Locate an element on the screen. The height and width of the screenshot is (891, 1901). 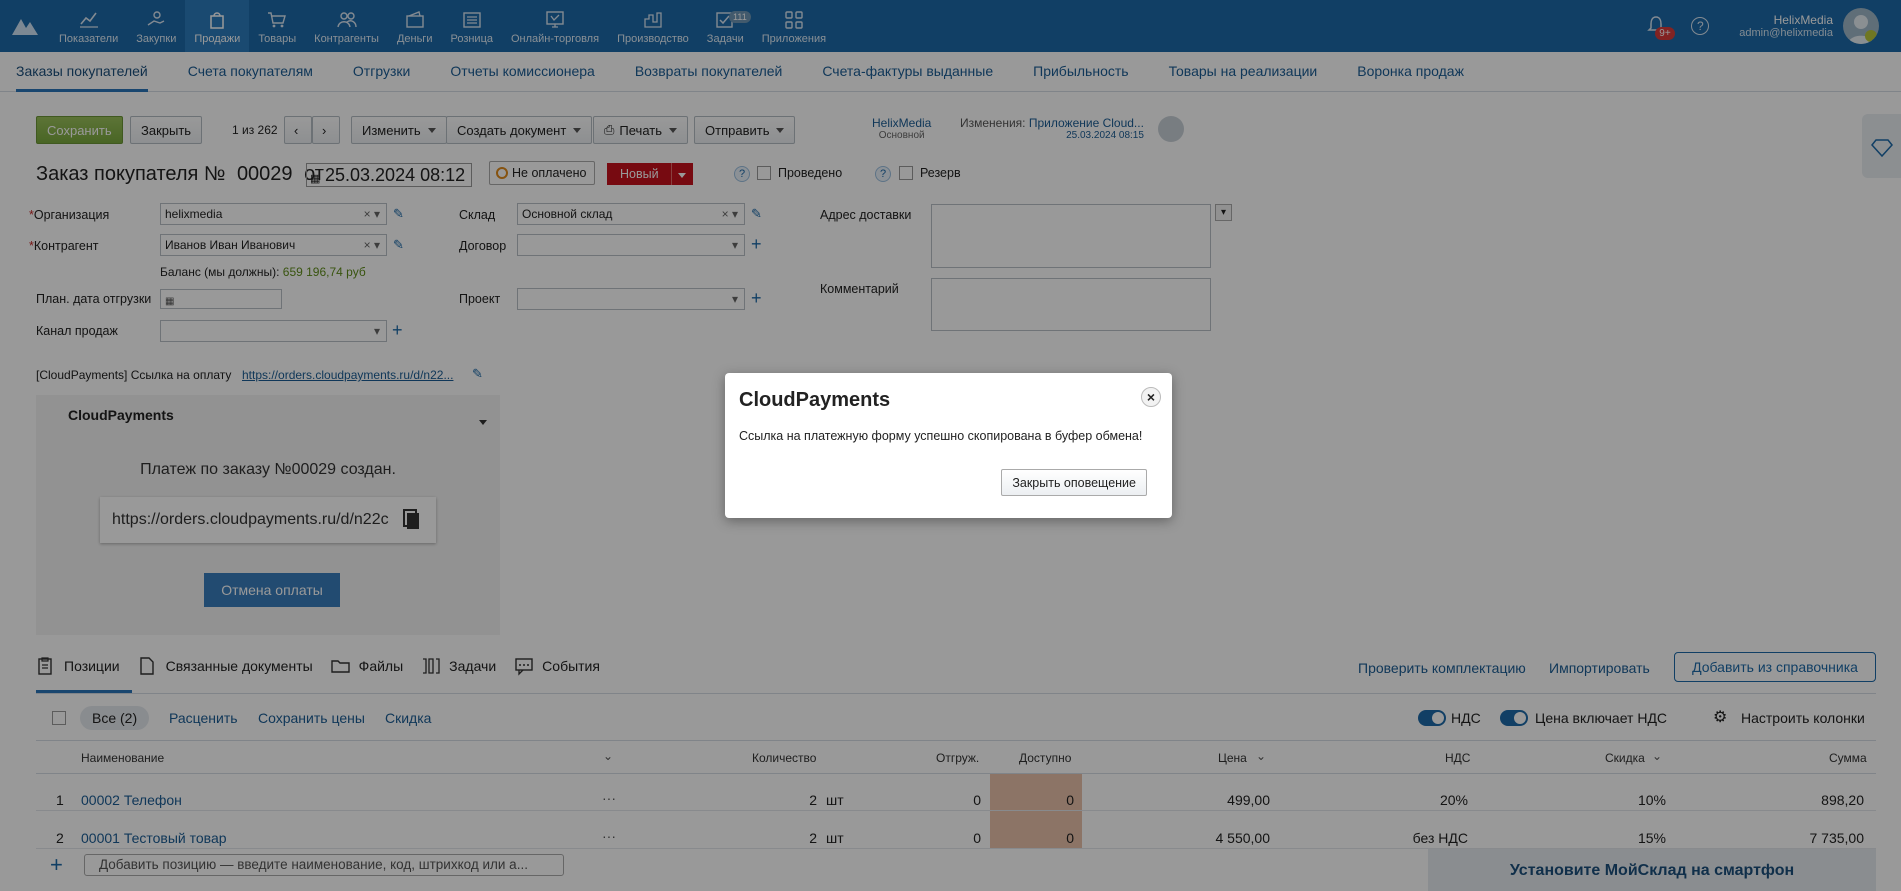
modal-title: CloudPayments is located at coordinates (815, 400).